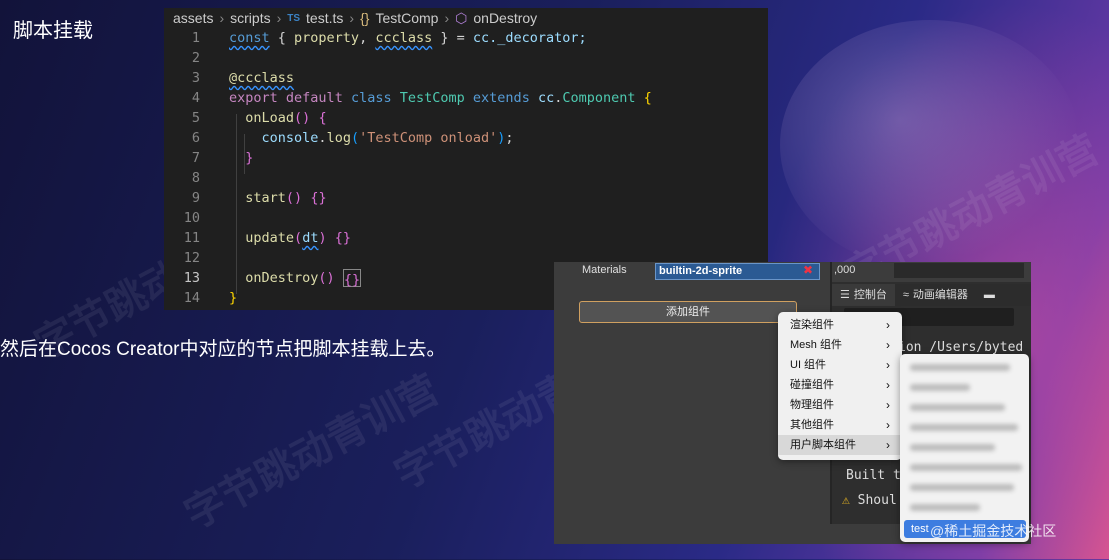  What do you see at coordinates (193, 18) in the screenshot?
I see `breadcrumb-folder: assets` at bounding box center [193, 18].